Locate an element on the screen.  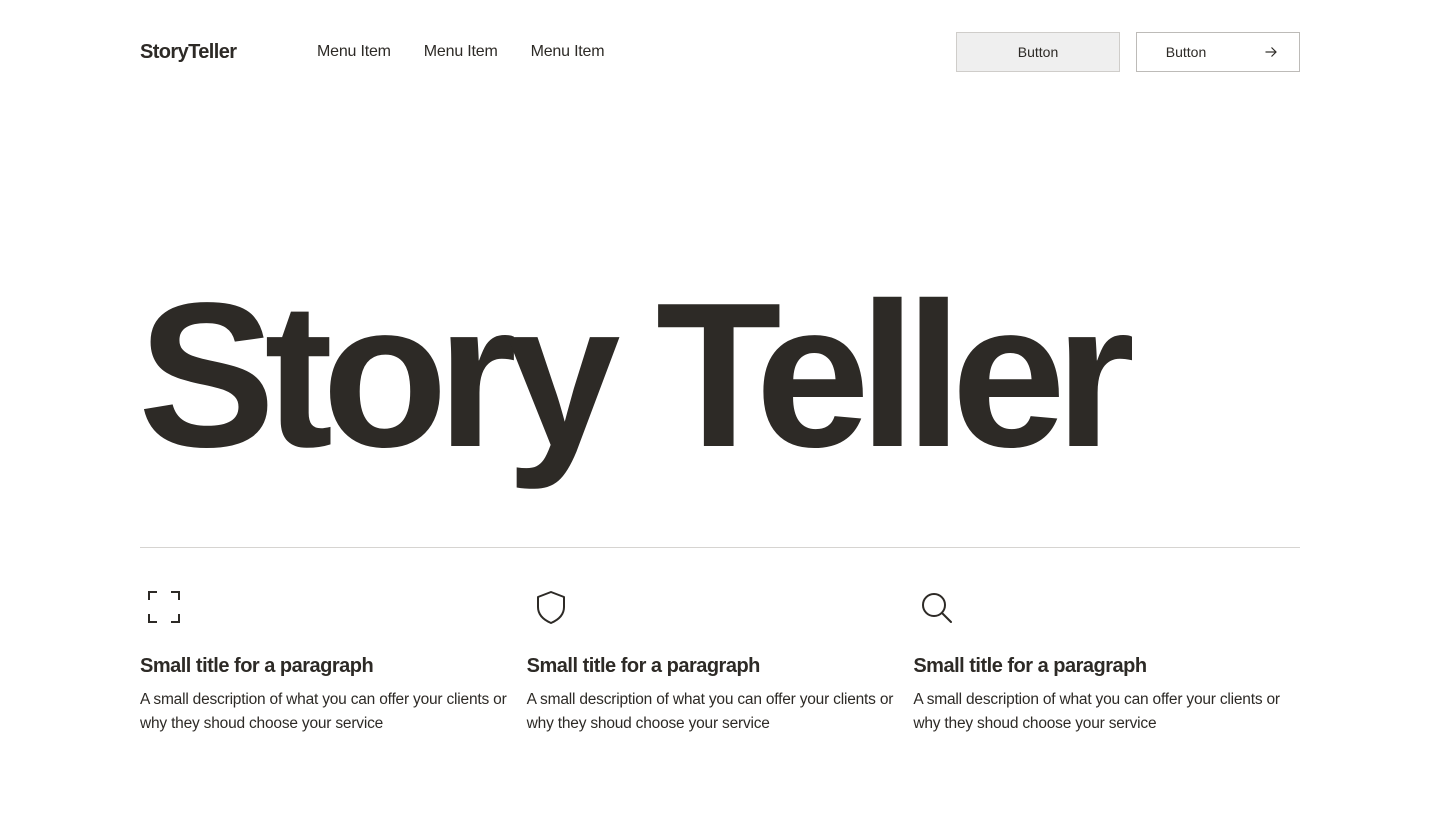
primary-button-label: Button is located at coordinates (1038, 52).